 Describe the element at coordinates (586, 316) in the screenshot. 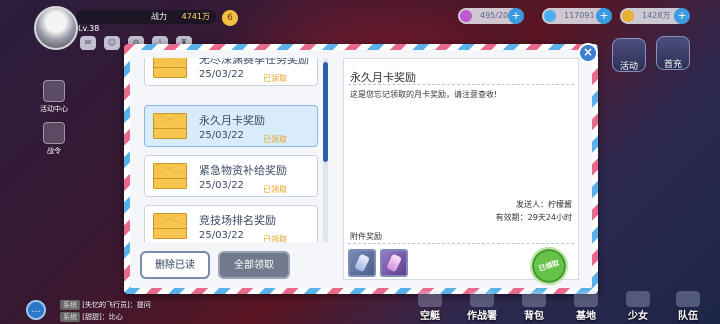

I see `nav-label: 基地` at that location.